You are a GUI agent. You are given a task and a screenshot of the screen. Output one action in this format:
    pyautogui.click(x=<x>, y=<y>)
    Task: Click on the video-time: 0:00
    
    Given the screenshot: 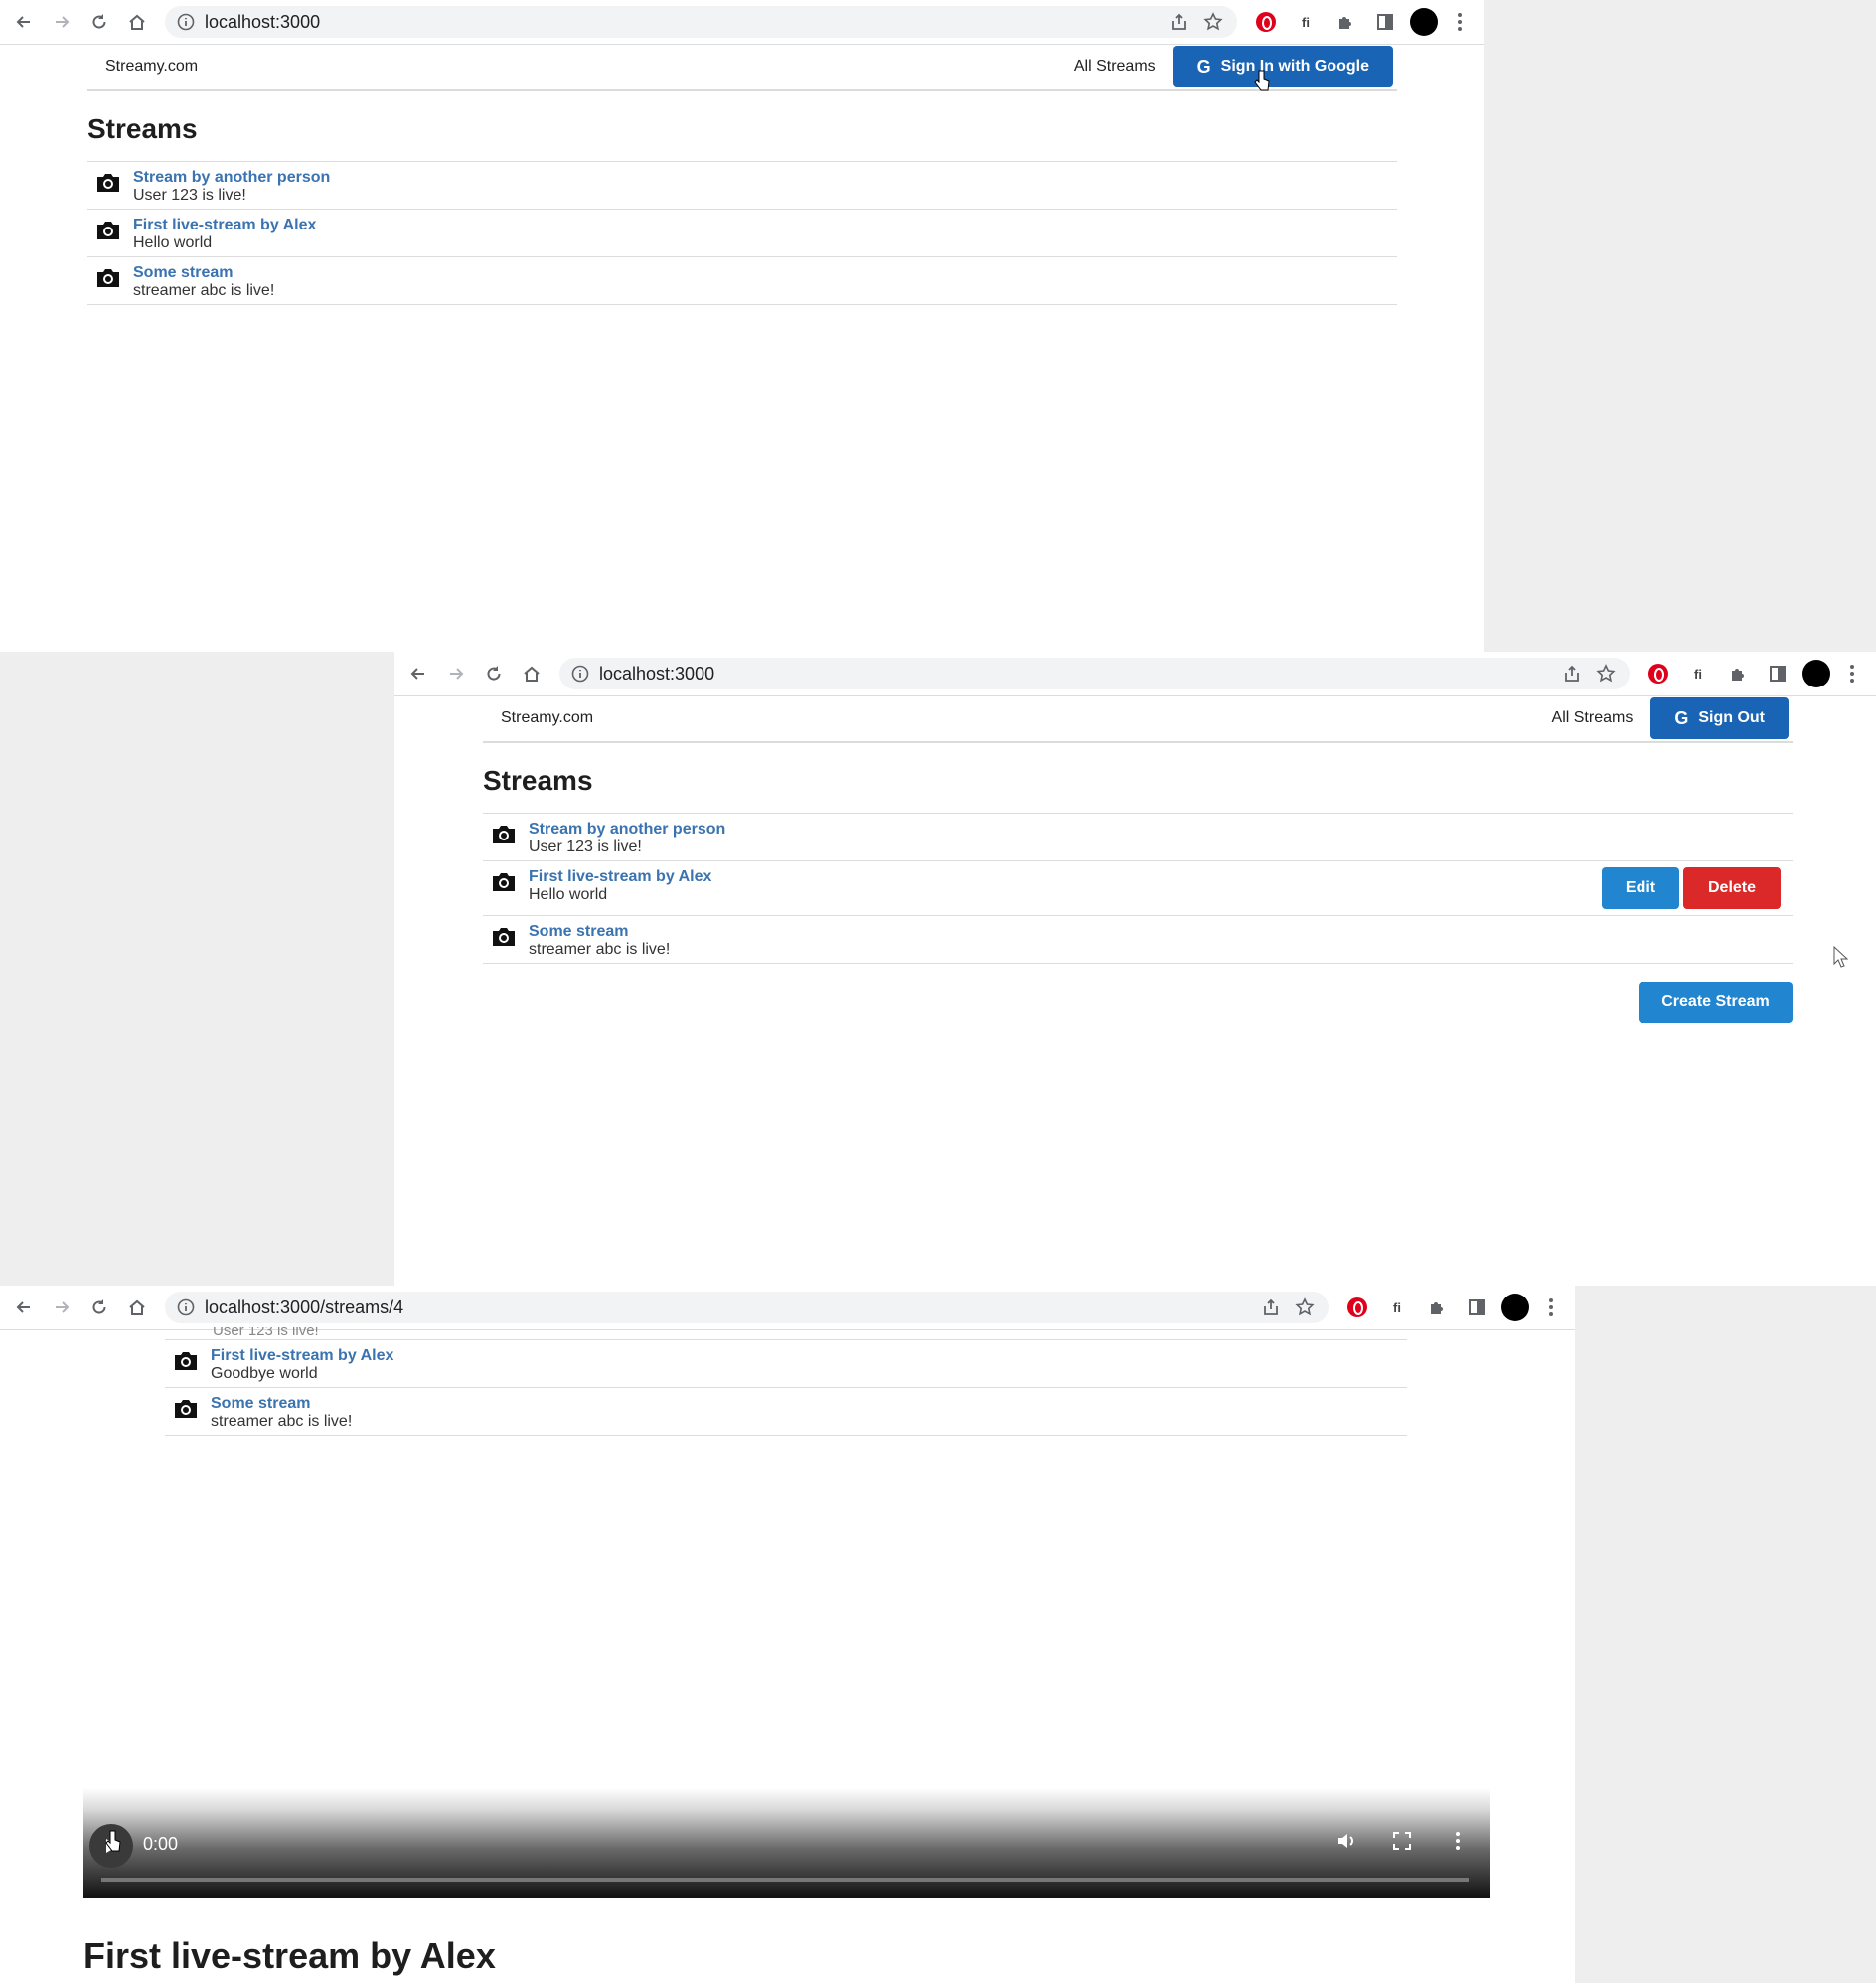 What is the action you would take?
    pyautogui.click(x=161, y=1844)
    